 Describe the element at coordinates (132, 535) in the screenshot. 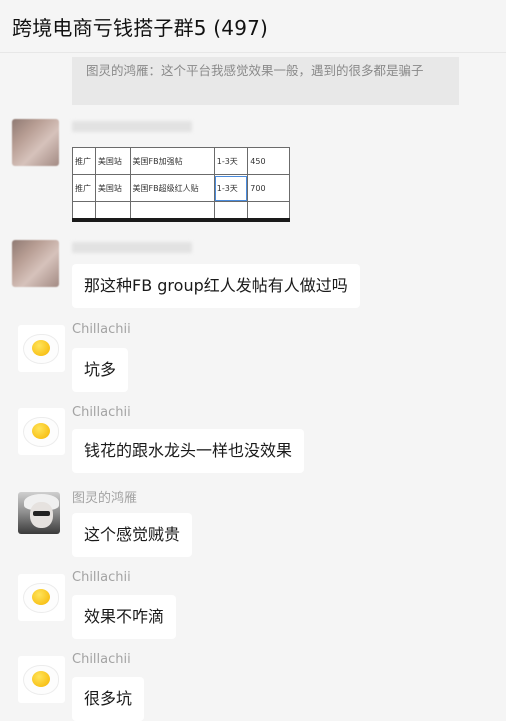

I see `message-bubble: 这个感觉贼贵` at that location.